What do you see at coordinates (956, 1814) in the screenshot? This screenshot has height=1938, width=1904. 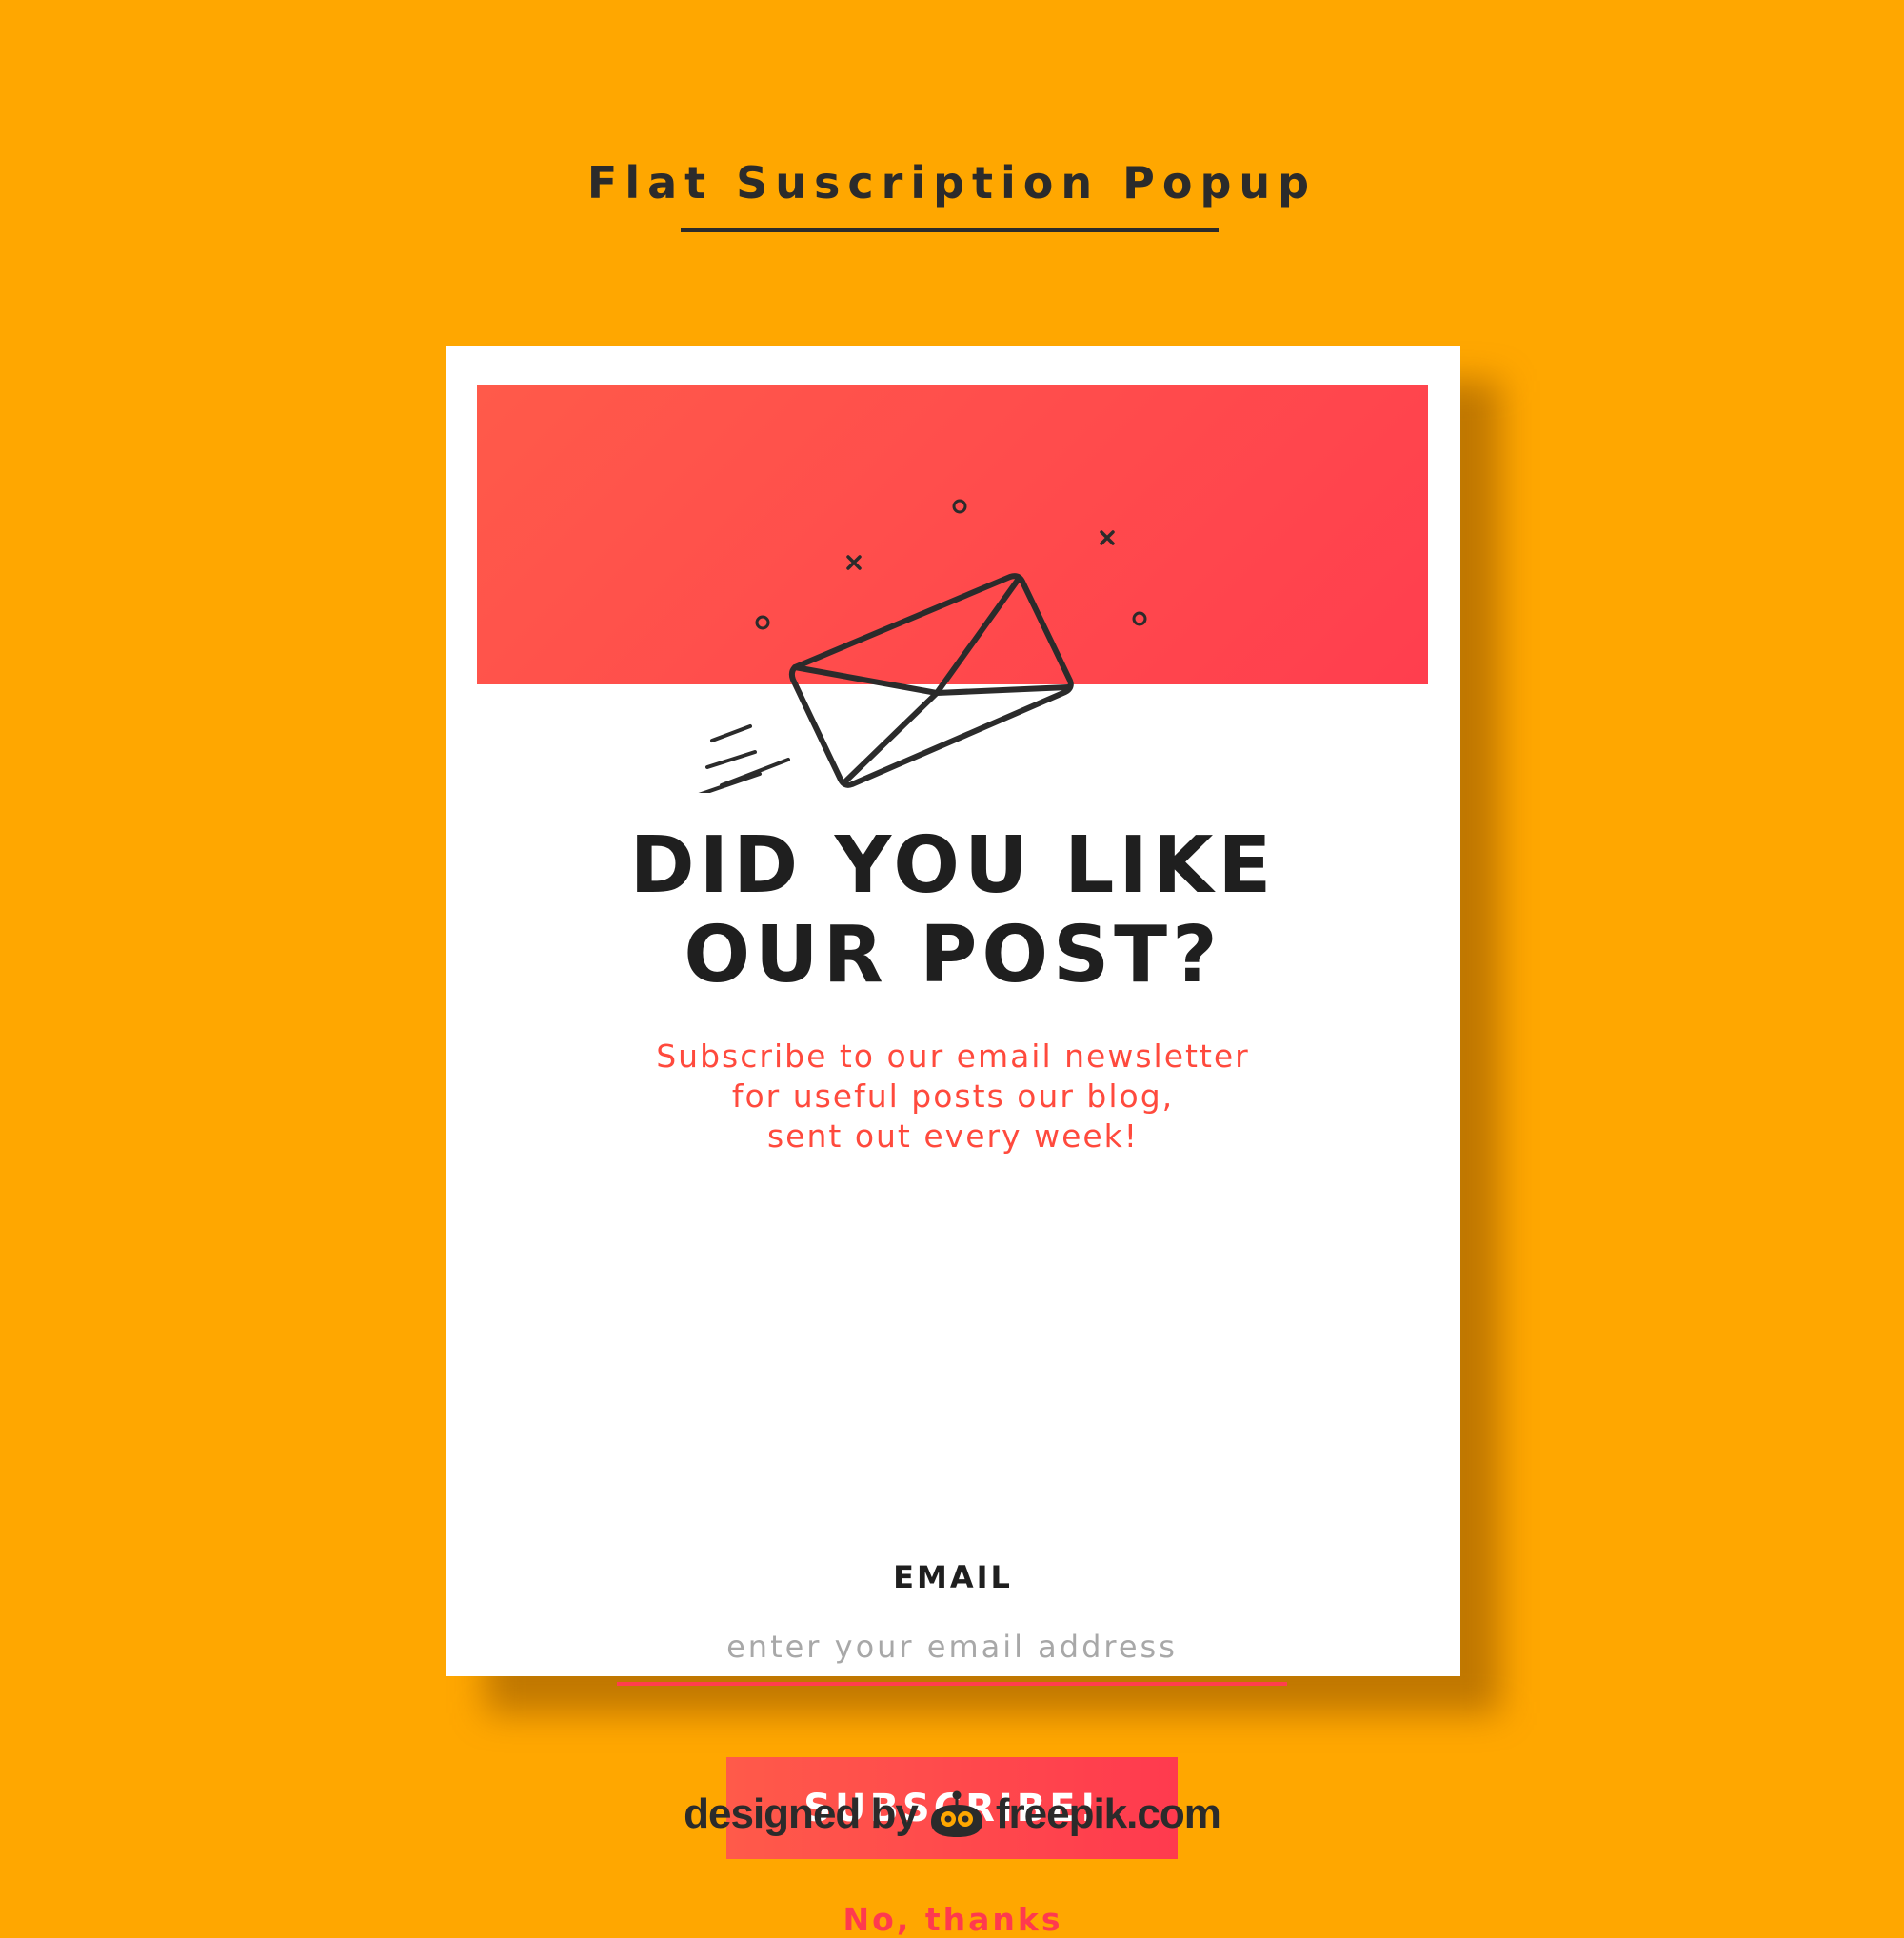 I see `freepik-logo-icon` at bounding box center [956, 1814].